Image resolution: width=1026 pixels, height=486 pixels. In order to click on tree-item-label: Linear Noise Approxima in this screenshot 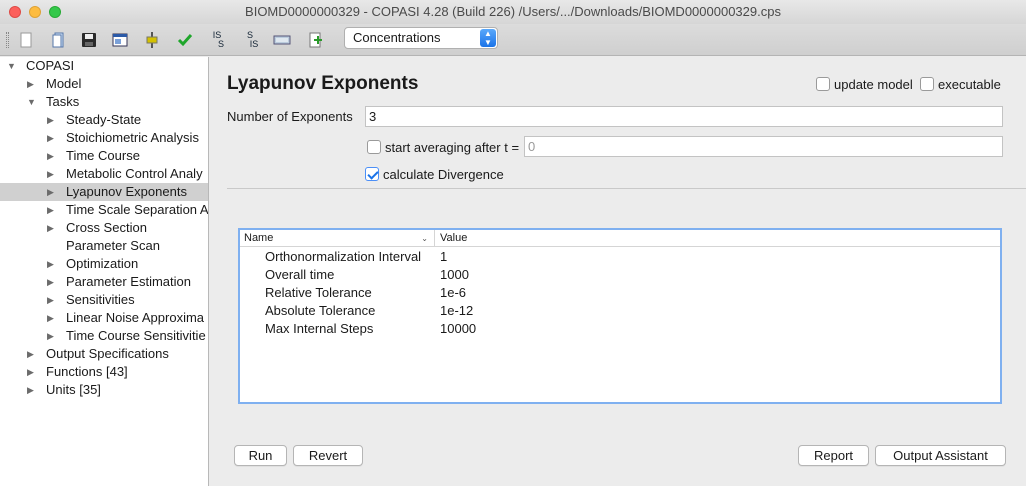, I will do `click(135, 317)`.